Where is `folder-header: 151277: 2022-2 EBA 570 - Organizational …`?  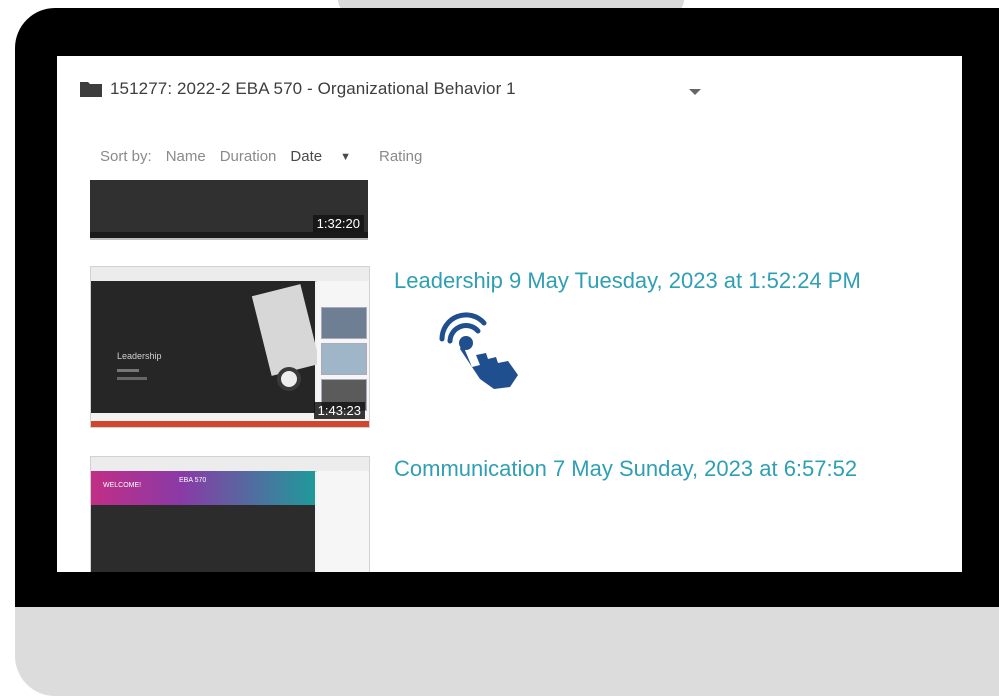
folder-header: 151277: 2022-2 EBA 570 - Organizational … is located at coordinates (298, 89).